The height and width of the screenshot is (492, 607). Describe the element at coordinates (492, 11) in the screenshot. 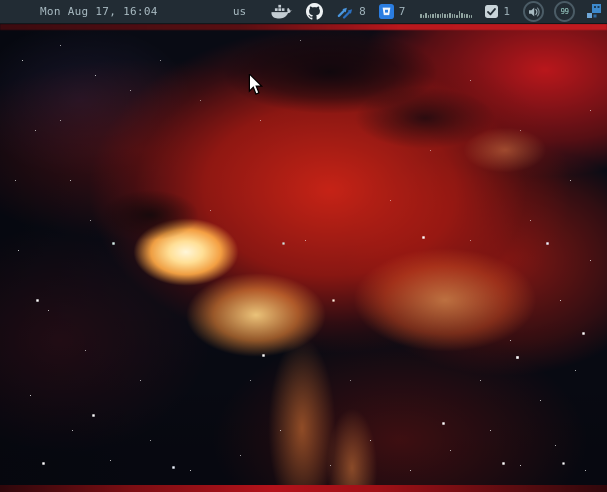

I see `checked-checkbox-icon` at that location.